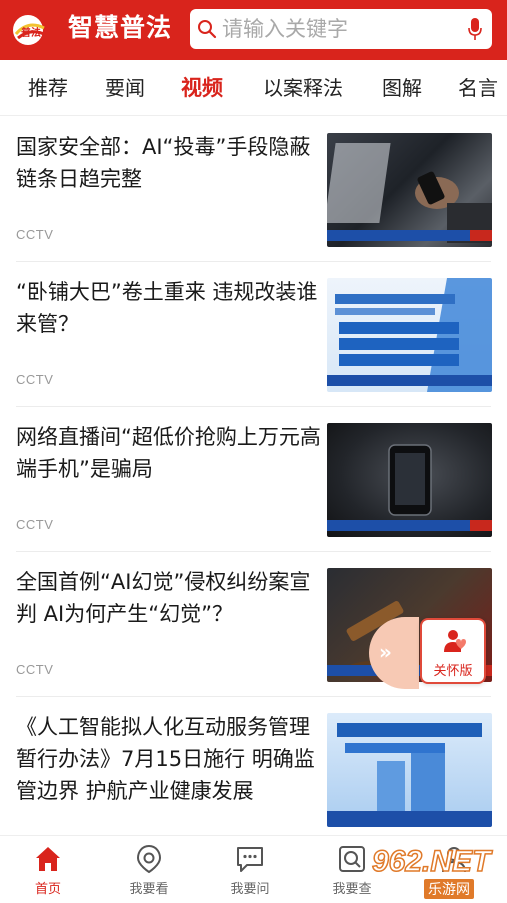  Describe the element at coordinates (449, 889) in the screenshot. I see `watermark-sub: 乐游网` at that location.